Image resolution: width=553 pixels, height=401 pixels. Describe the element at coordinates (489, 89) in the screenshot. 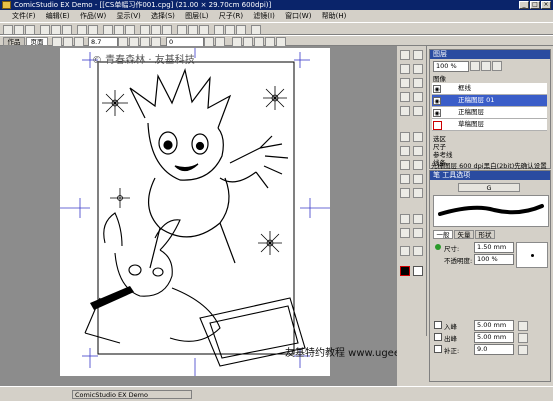

I see `layer-row: 框线` at that location.